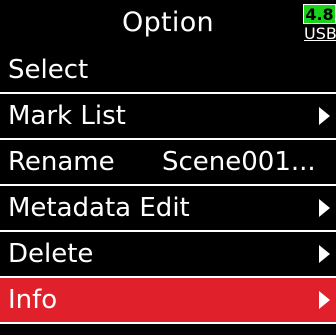 The image size is (336, 335). Describe the element at coordinates (168, 255) in the screenshot. I see `menu-item-delete: Delete` at that location.